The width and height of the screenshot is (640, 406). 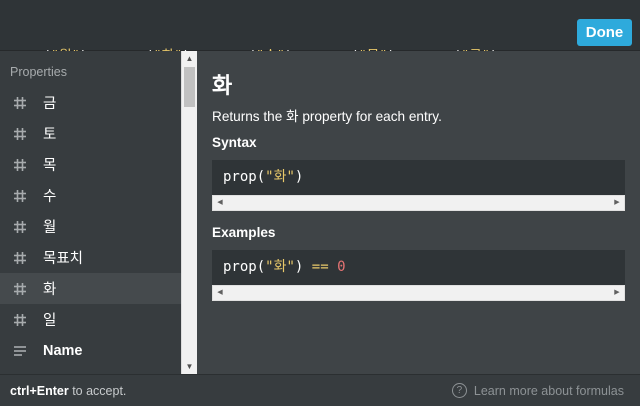 What do you see at coordinates (90, 164) in the screenshot?
I see `sidebar-item-property: 목` at bounding box center [90, 164].